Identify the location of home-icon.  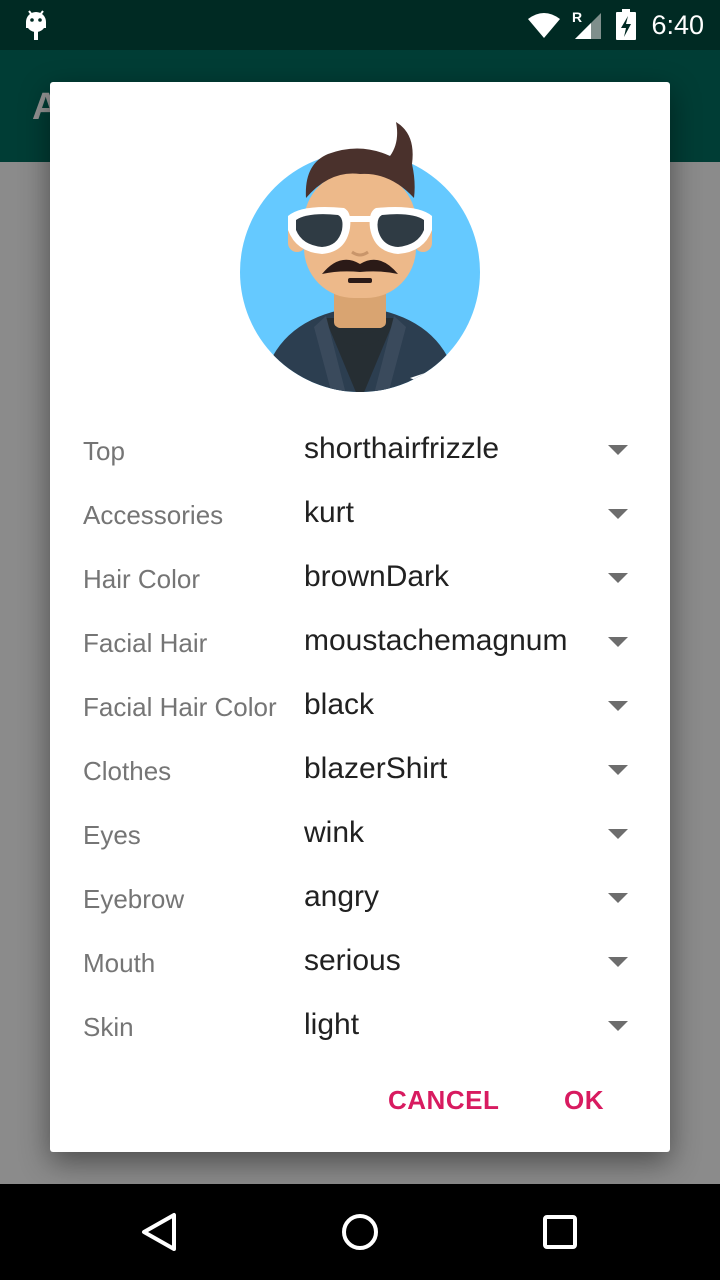
(360, 1232).